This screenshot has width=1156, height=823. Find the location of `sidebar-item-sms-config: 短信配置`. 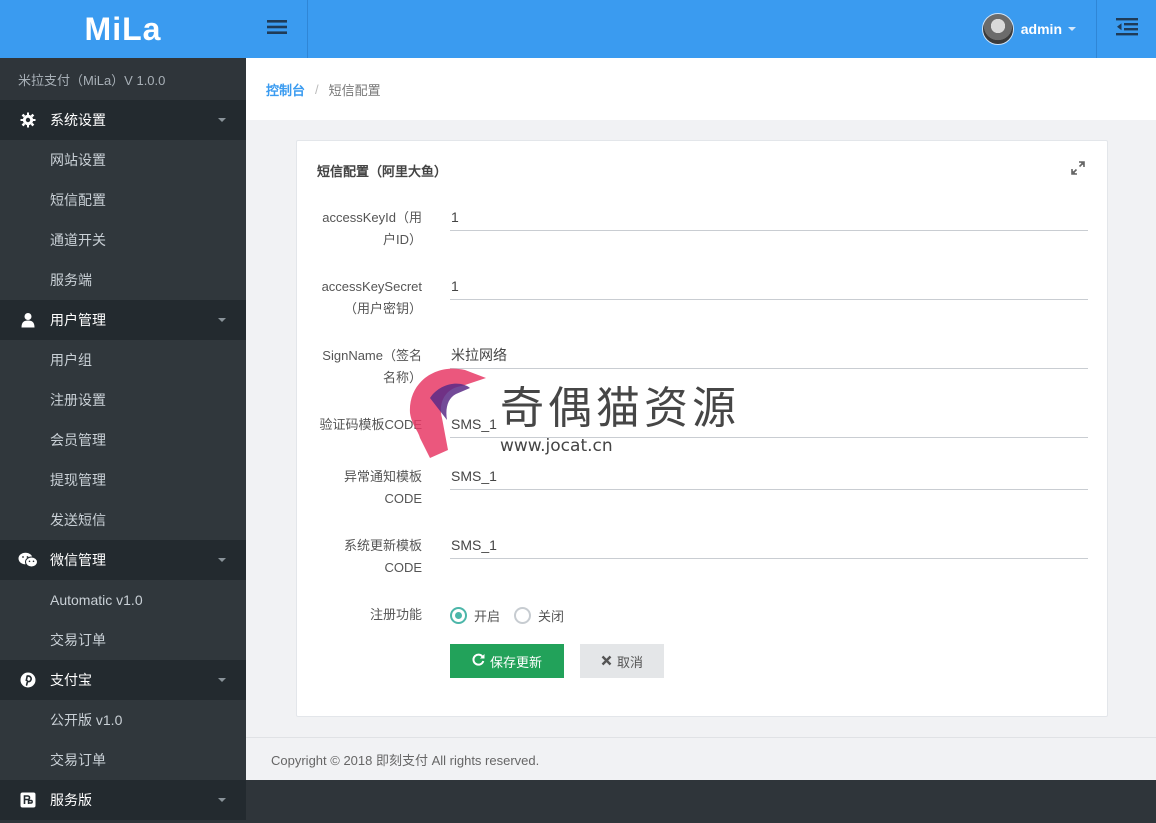

sidebar-item-sms-config: 短信配置 is located at coordinates (123, 200).